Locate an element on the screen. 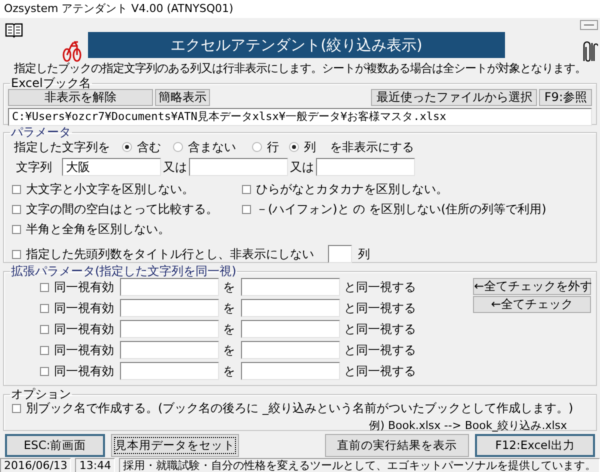 The width and height of the screenshot is (600, 472). action-button: F12:Excel出力 is located at coordinates (535, 445).